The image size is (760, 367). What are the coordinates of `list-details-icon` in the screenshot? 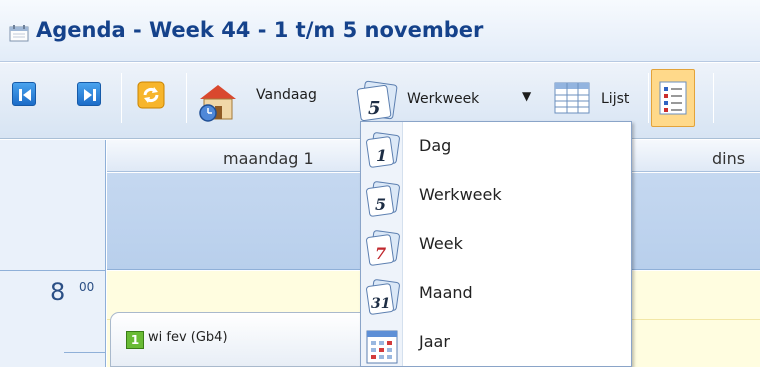 It's located at (673, 98).